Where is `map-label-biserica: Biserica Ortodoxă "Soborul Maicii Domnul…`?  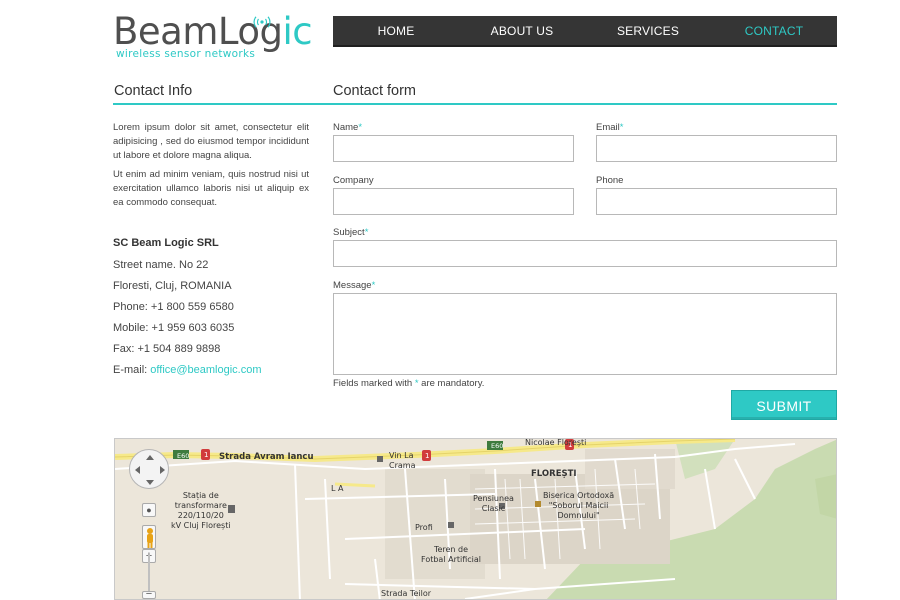
map-label-biserica: Biserica Ortodoxă "Soborul Maicii Domnul… is located at coordinates (579, 505).